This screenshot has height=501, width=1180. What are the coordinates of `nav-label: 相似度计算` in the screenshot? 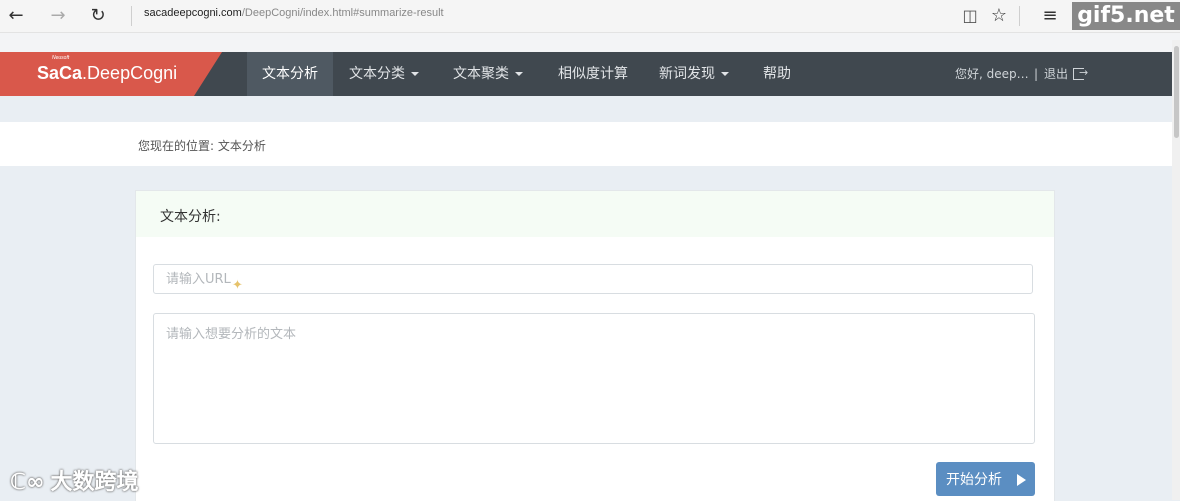 It's located at (593, 74).